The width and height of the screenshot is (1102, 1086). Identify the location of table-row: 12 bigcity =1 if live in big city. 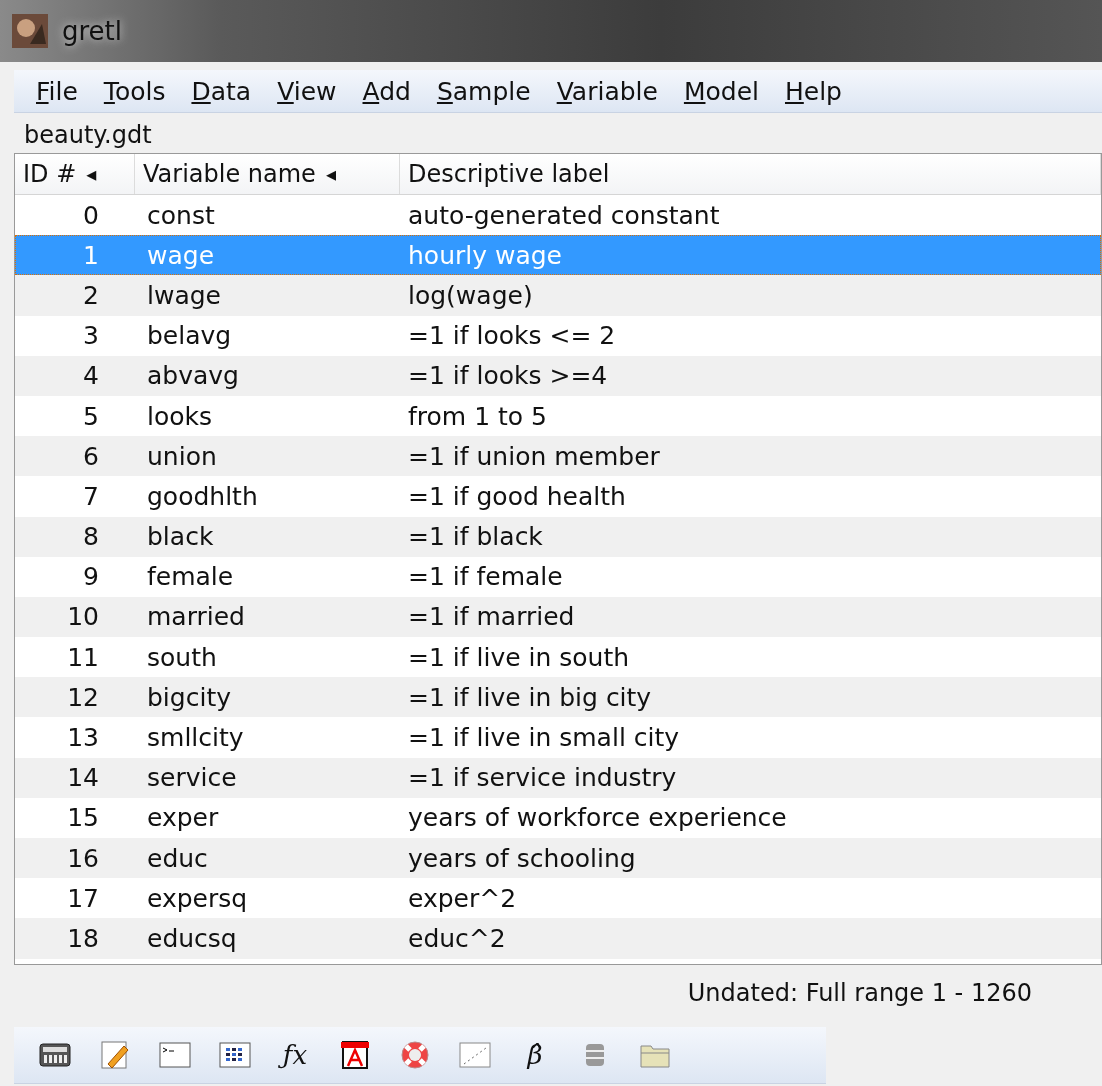
(558, 697).